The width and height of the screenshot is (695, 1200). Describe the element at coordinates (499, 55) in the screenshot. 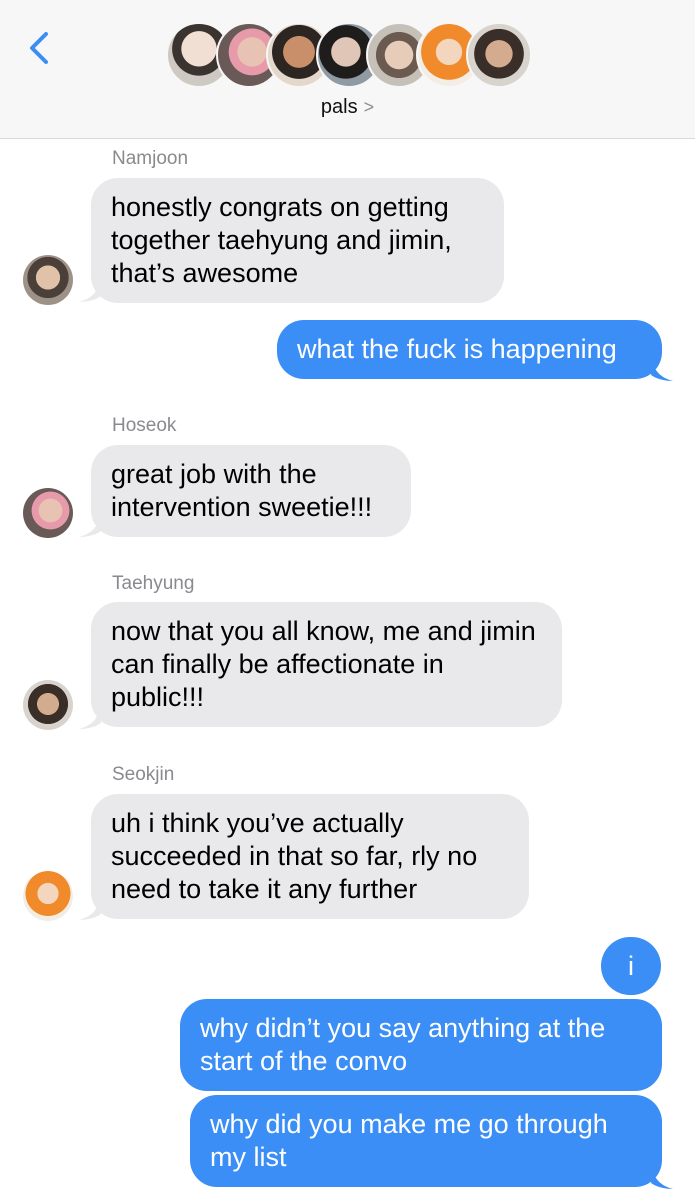

I see `participant-avatar` at that location.